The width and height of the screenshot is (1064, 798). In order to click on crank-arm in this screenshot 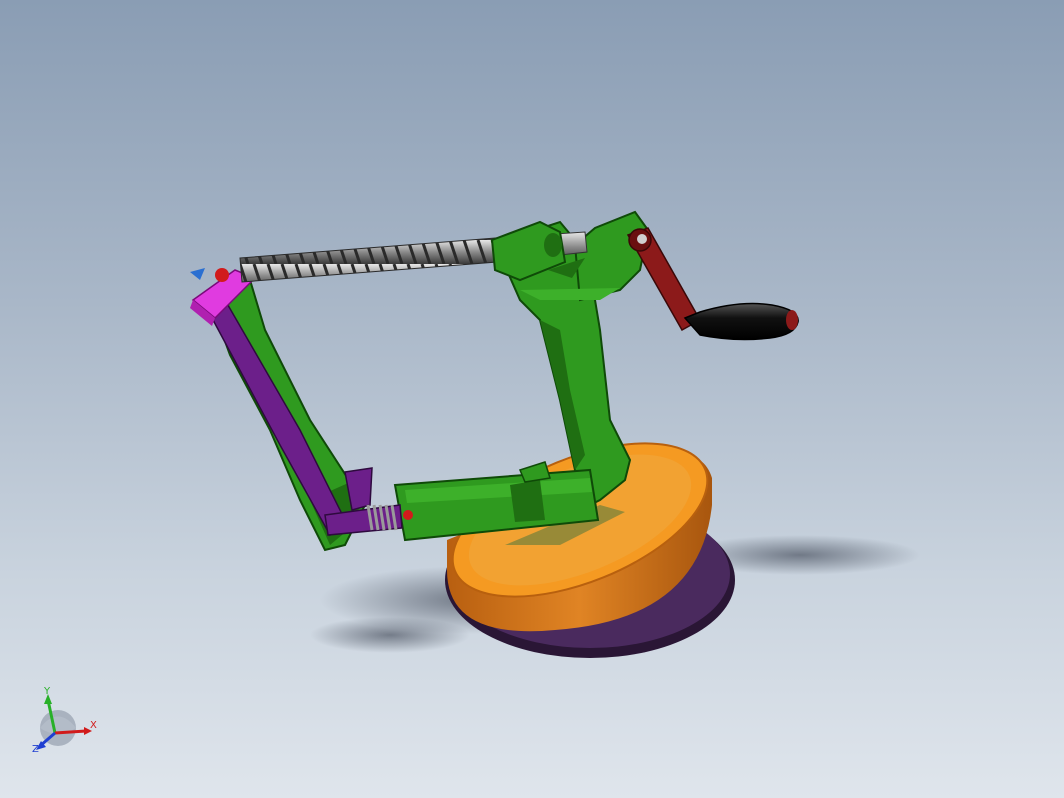, I will do `click(664, 279)`.